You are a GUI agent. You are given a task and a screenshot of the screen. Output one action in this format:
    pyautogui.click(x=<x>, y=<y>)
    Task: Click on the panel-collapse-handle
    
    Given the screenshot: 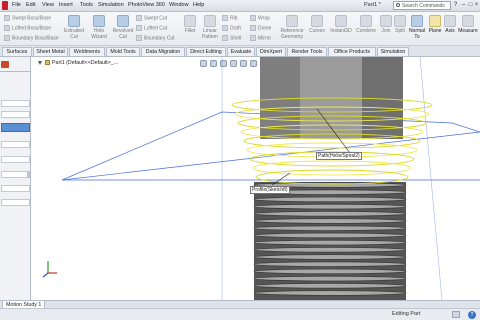 What is the action you would take?
    pyautogui.click(x=28, y=175)
    